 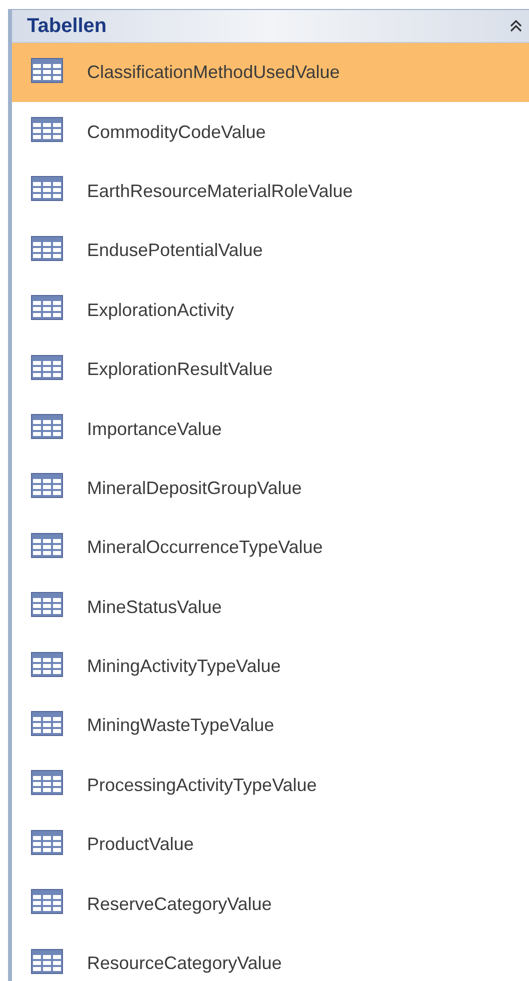 What do you see at coordinates (67, 26) in the screenshot?
I see `group-title: Tabellen` at bounding box center [67, 26].